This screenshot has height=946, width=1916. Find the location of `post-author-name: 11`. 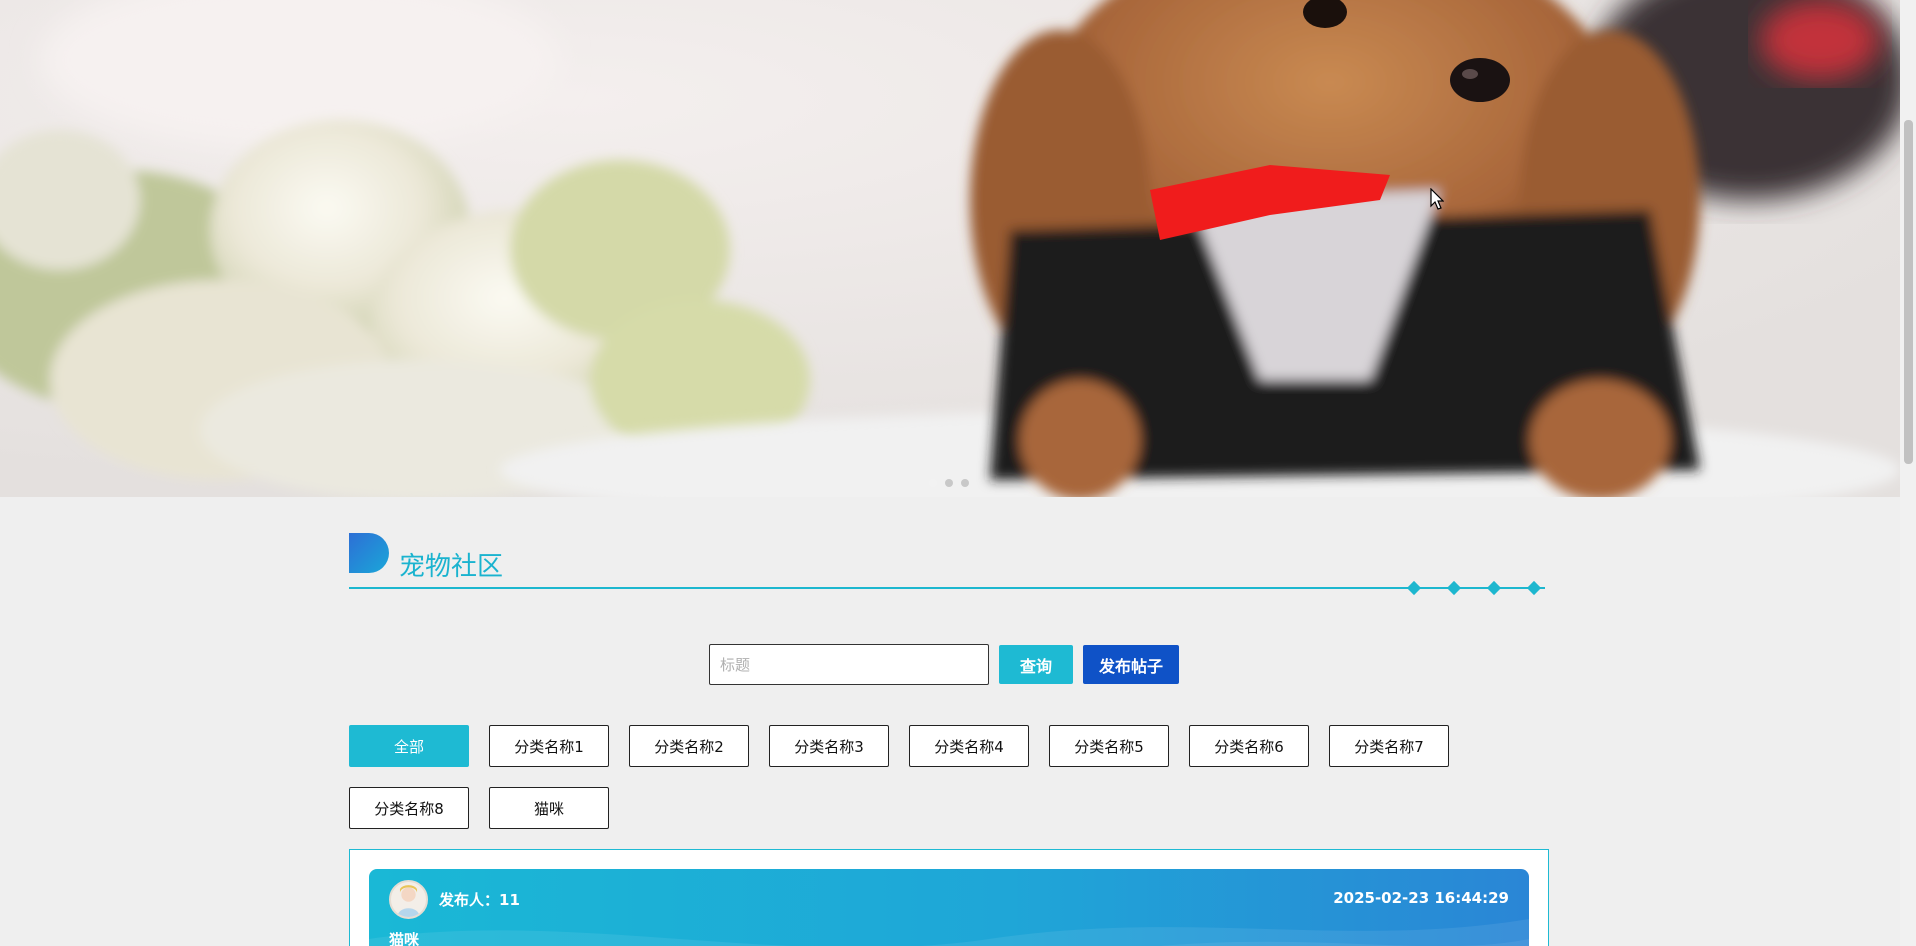

post-author-name: 11 is located at coordinates (509, 900).